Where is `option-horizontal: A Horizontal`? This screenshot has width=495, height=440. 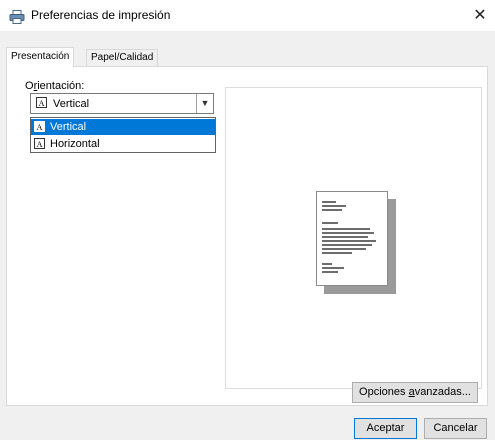
option-horizontal: A Horizontal is located at coordinates (123, 144).